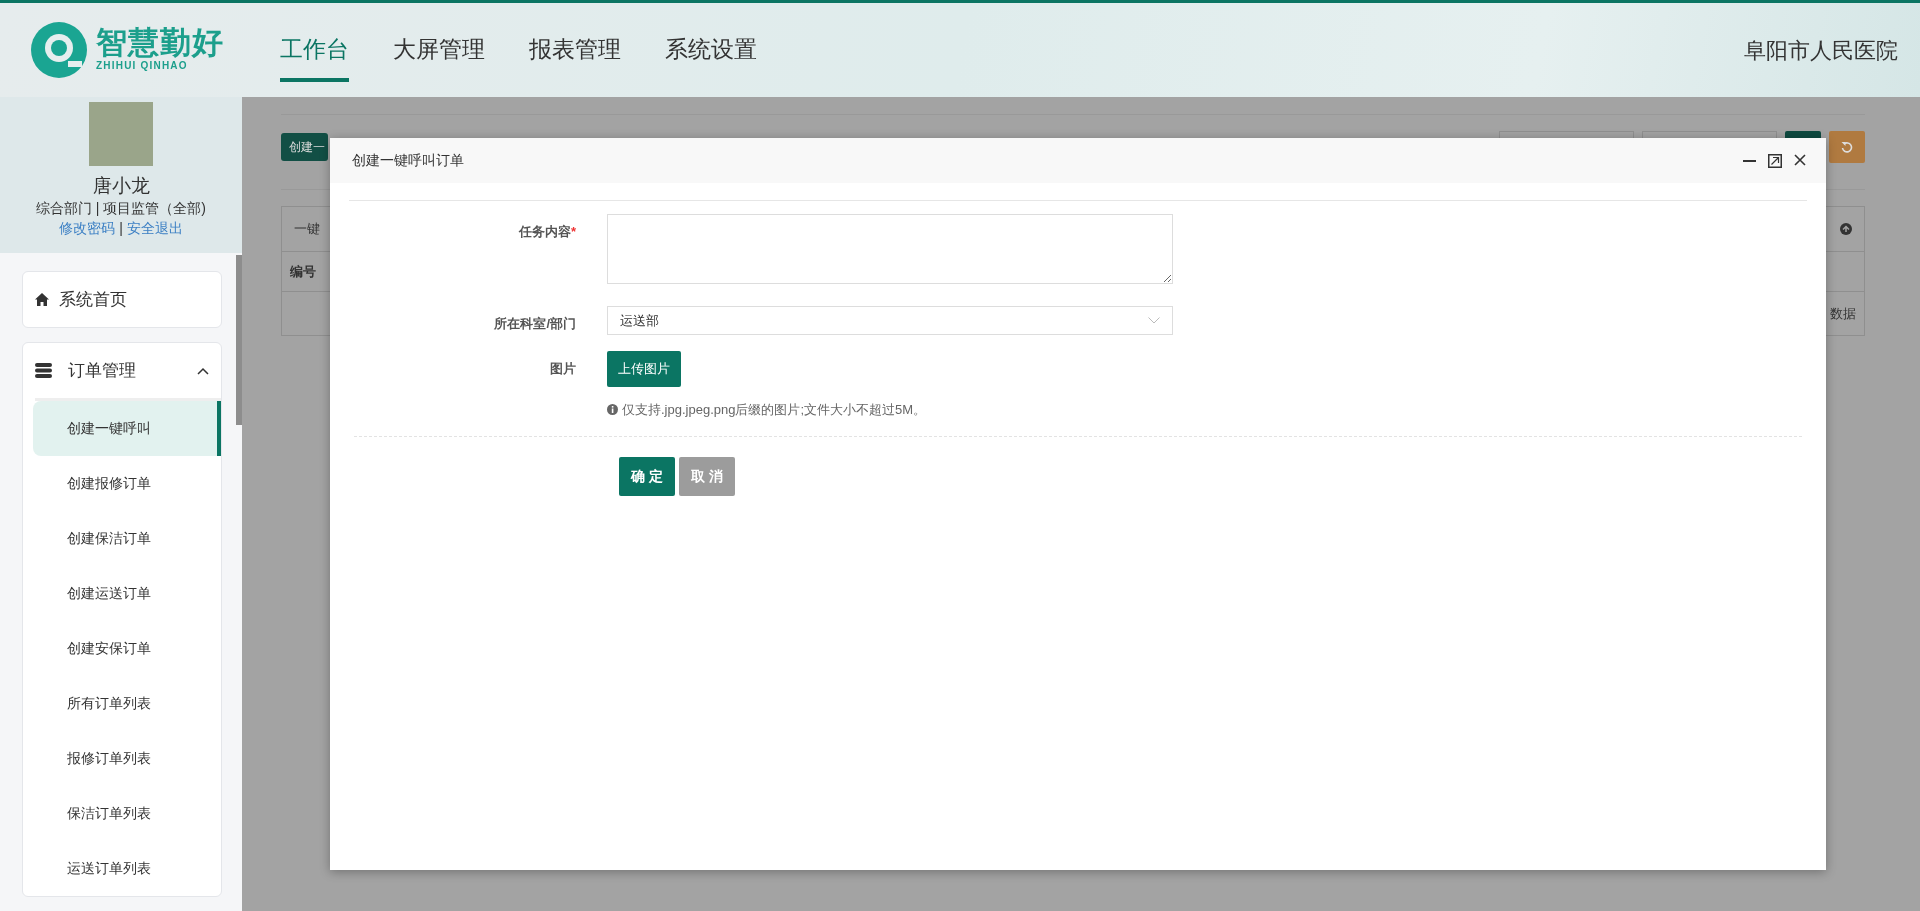 Image resolution: width=1920 pixels, height=911 pixels. Describe the element at coordinates (304, 147) in the screenshot. I see `create-button: 创建一` at that location.